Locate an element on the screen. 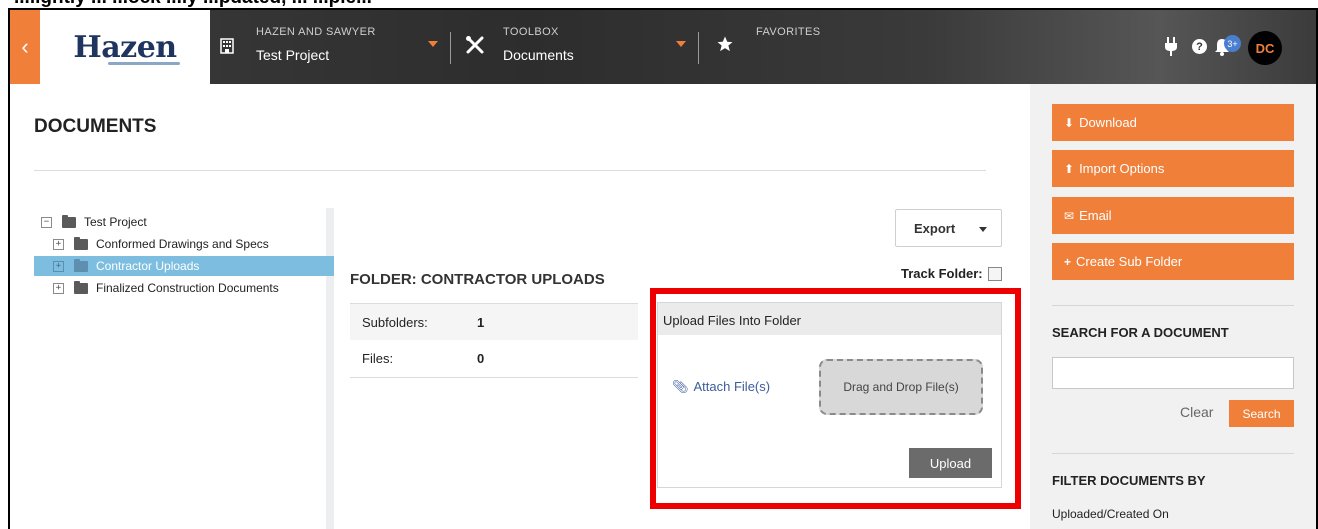 This screenshot has width=1318, height=529. import-options-button: ⬆︎ Import Options is located at coordinates (1173, 168).